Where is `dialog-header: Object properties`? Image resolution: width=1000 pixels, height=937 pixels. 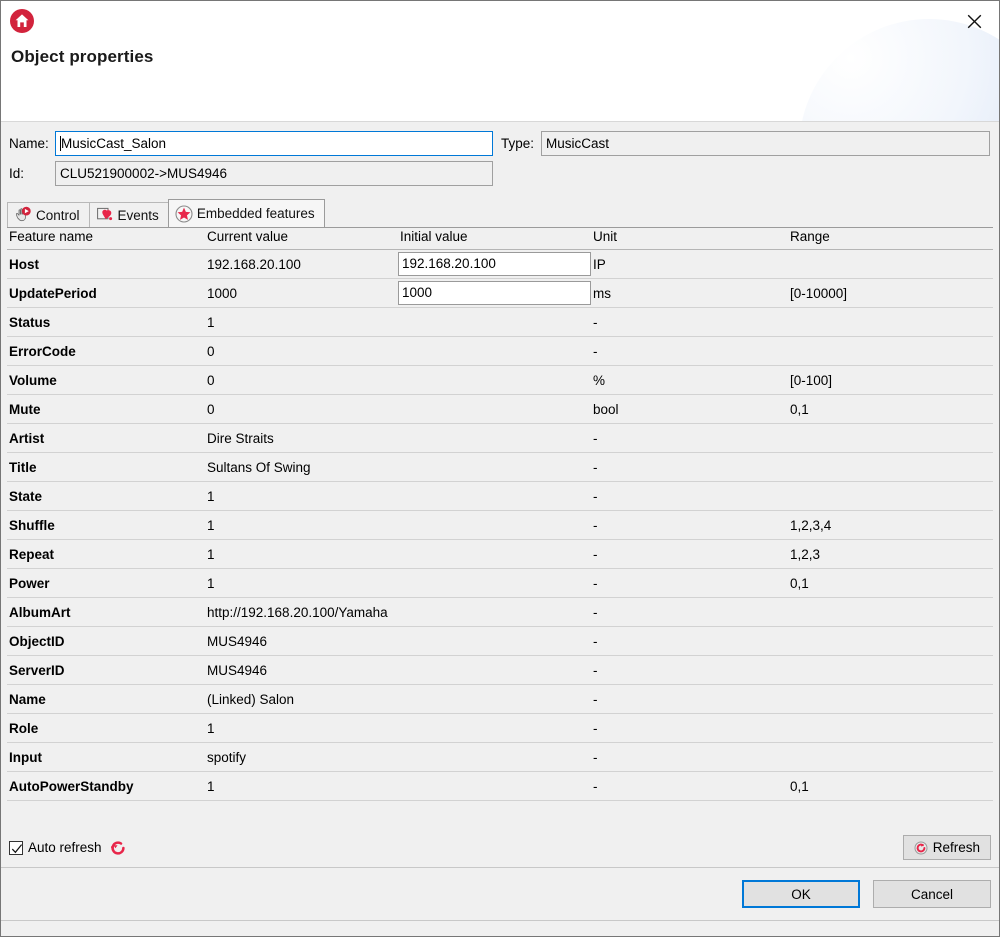 dialog-header: Object properties is located at coordinates (500, 61).